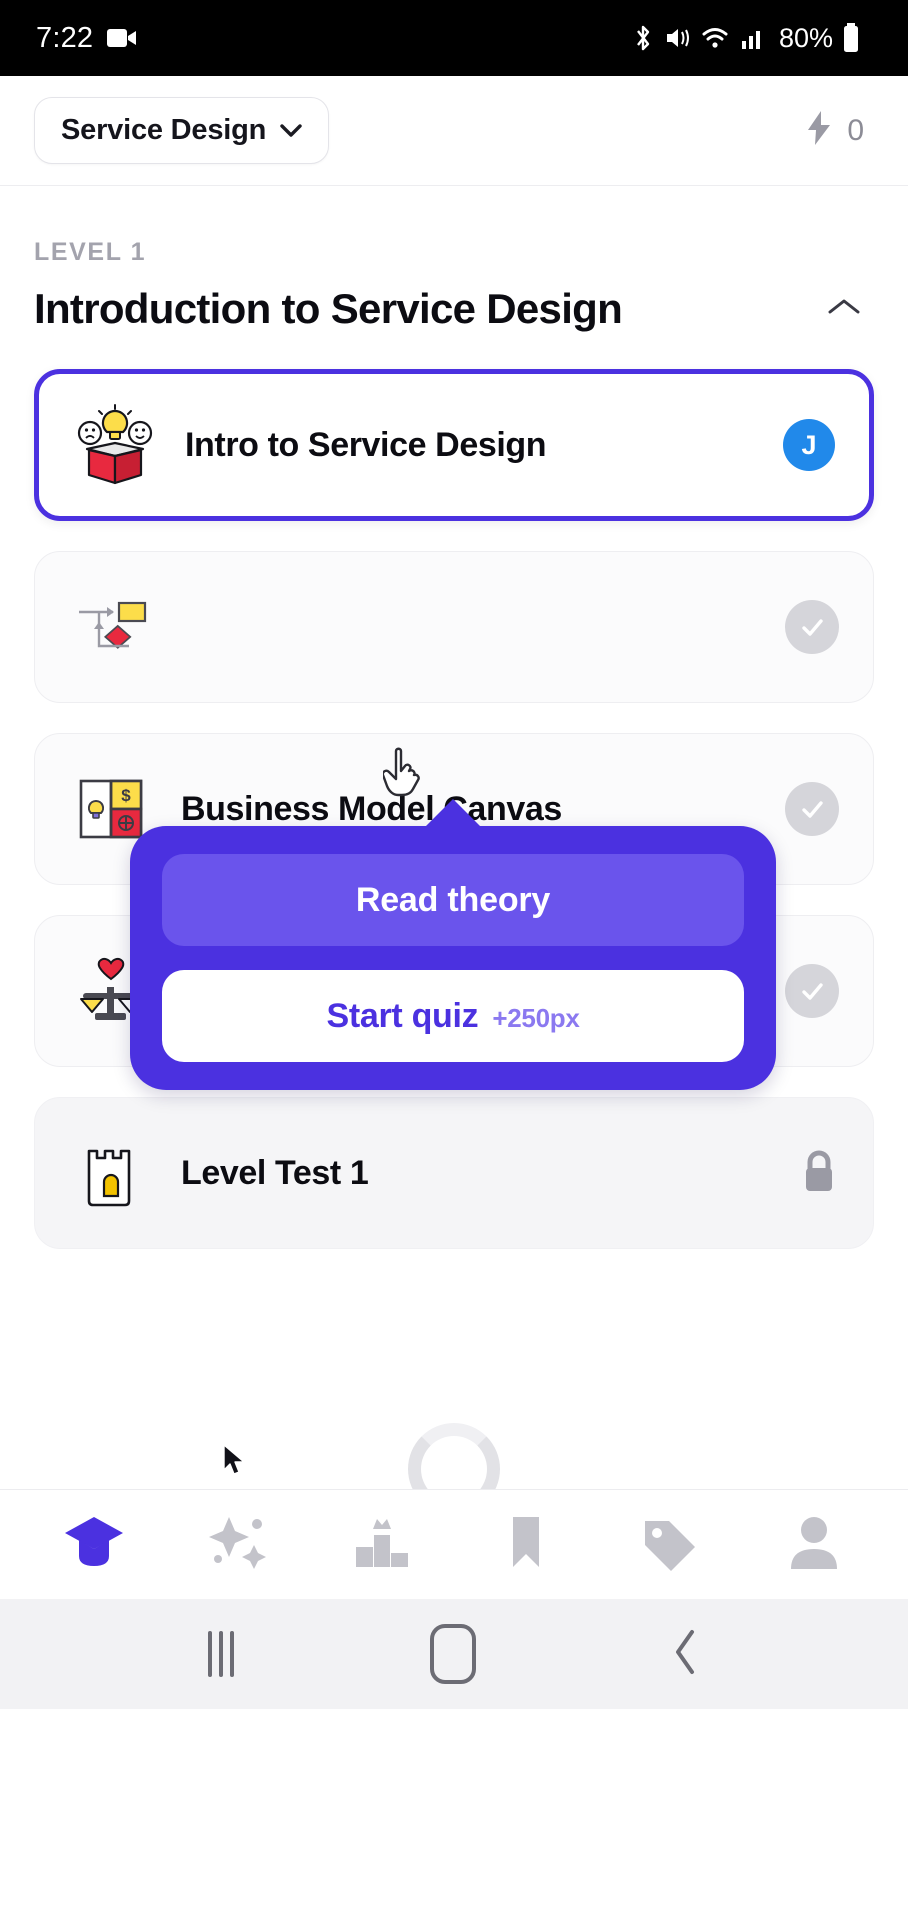  Describe the element at coordinates (805, 37) in the screenshot. I see `battery-percent-label: 80%` at that location.